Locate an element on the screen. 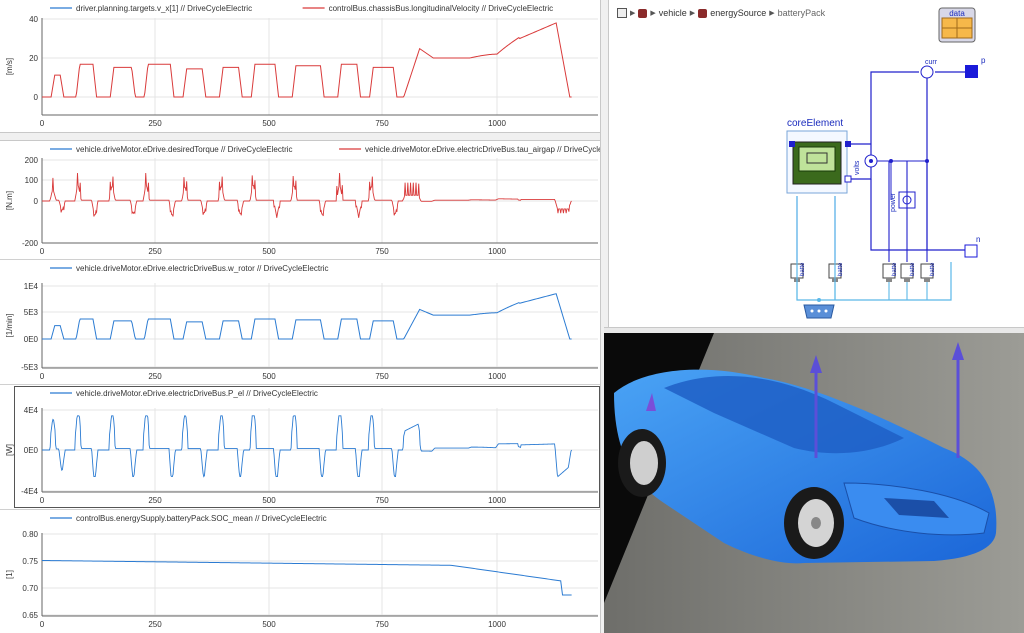 The height and width of the screenshot is (633, 1024). y-tick-label: 0.70 is located at coordinates (30, 588).